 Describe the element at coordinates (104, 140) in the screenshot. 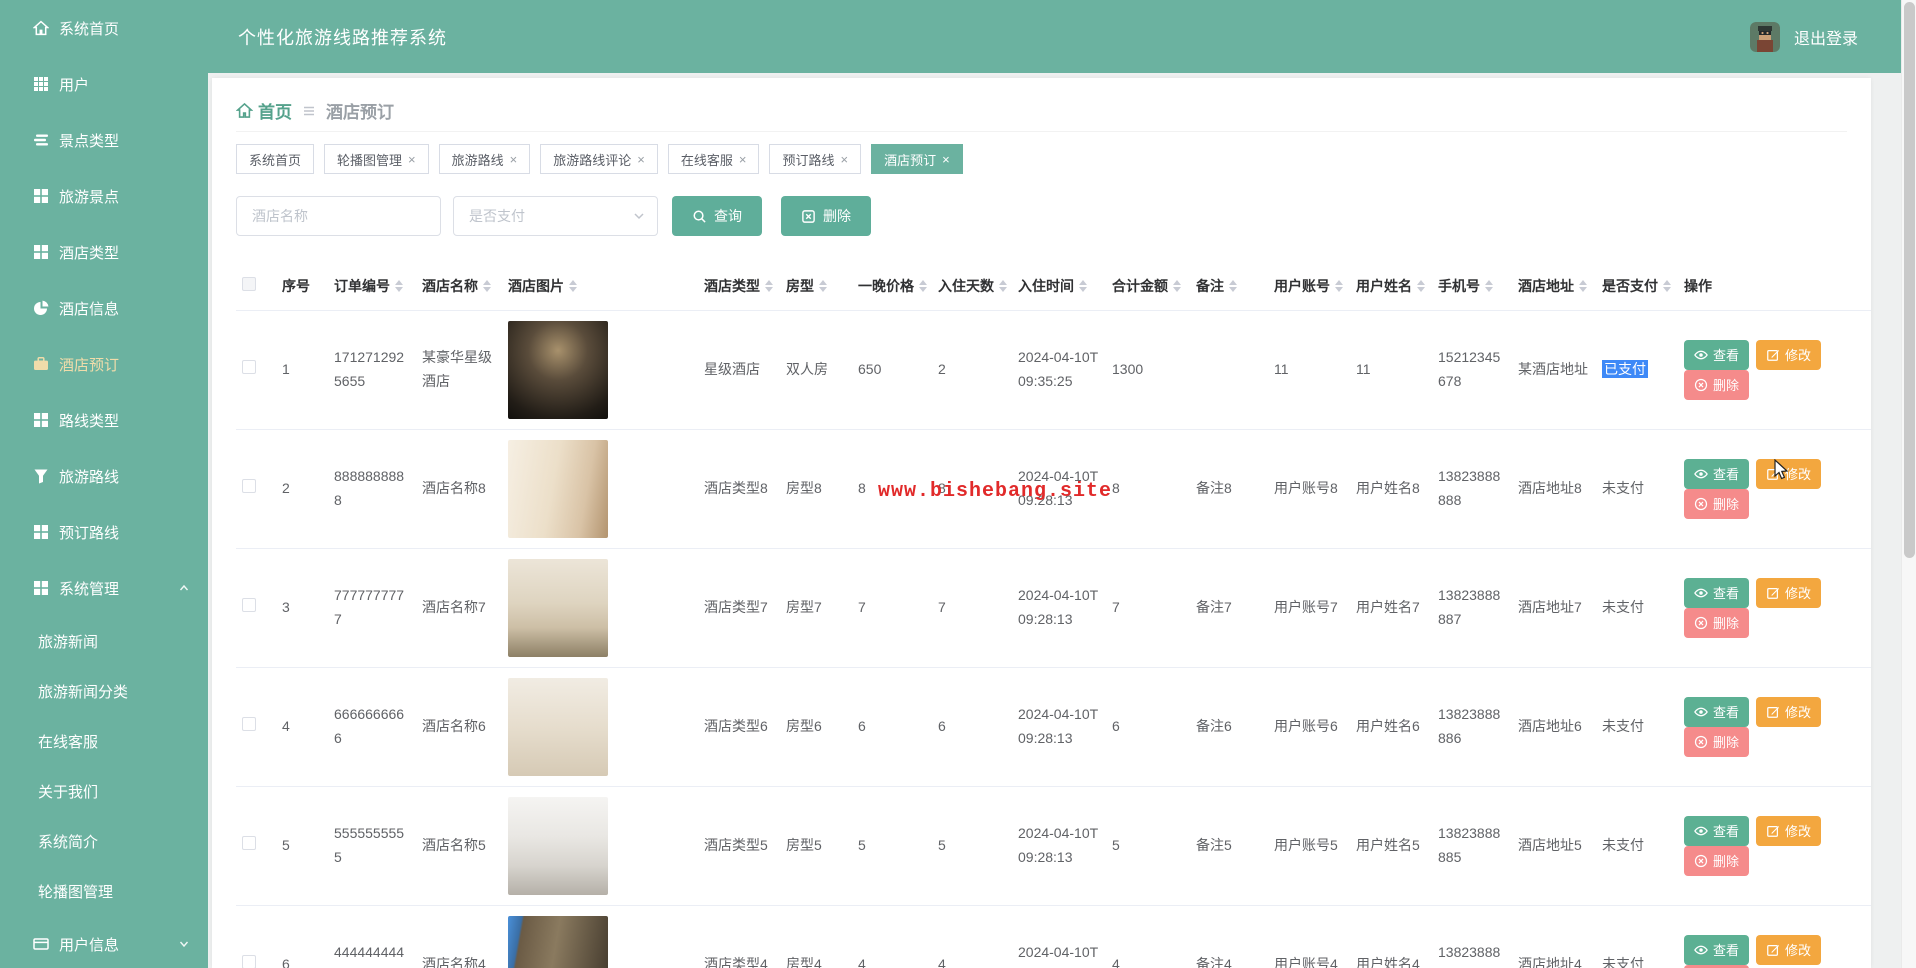

I see `sidebar-item-scenic-type: 景点类型` at that location.